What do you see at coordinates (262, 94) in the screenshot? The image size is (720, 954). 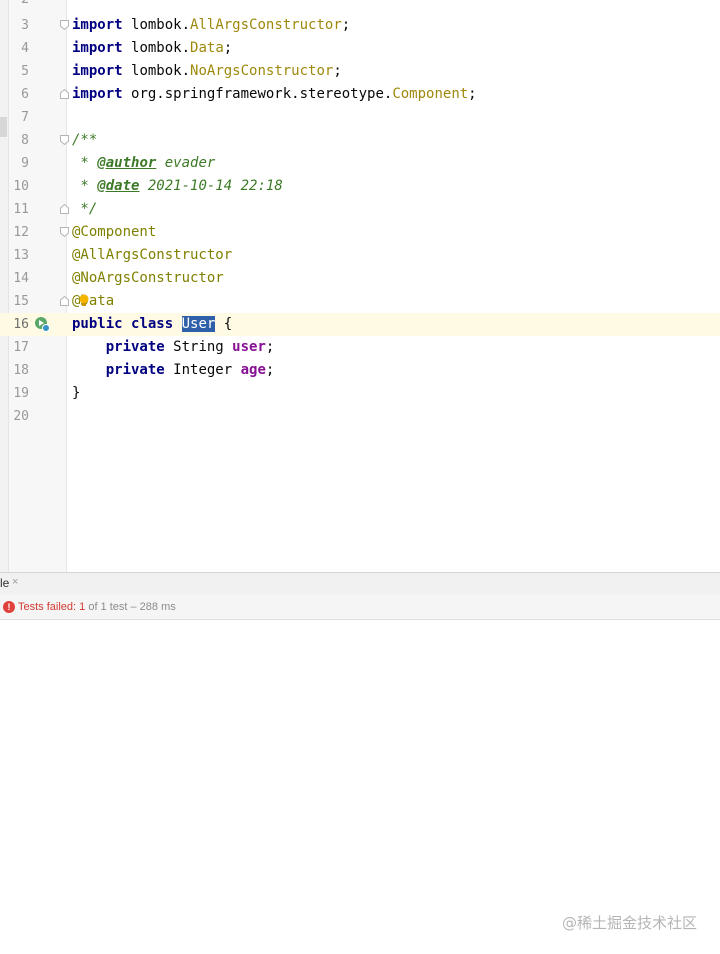 I see `package-name: org.springframework.stereotype.` at bounding box center [262, 94].